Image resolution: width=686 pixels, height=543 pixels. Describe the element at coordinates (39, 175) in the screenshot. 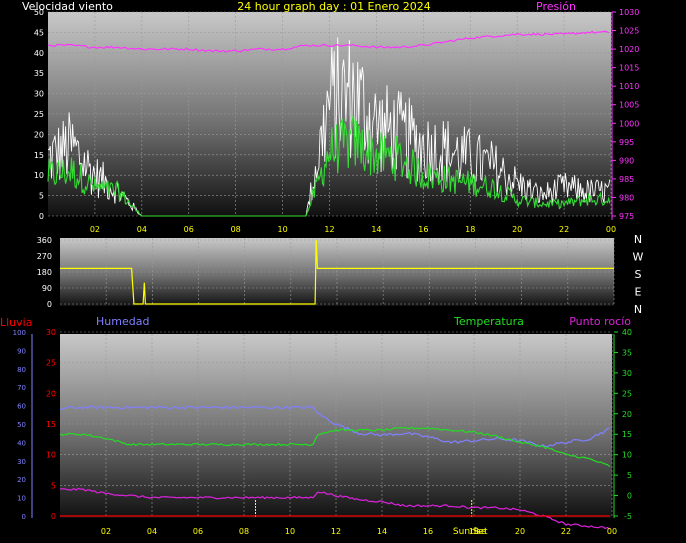

I see `wind-y-tick: 10` at that location.